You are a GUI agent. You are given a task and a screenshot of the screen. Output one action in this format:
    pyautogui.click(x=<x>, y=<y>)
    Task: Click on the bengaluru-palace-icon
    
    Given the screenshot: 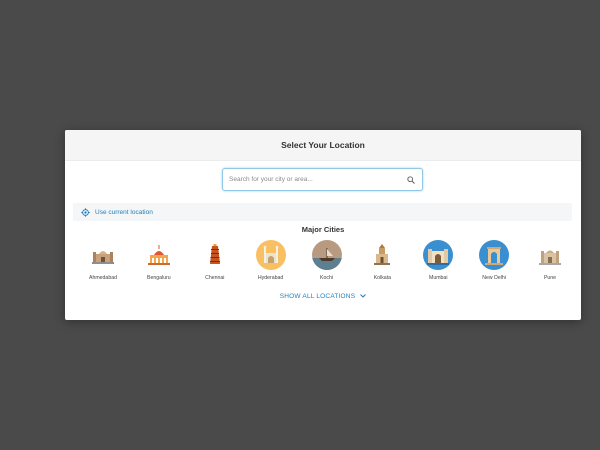 What is the action you would take?
    pyautogui.click(x=158, y=255)
    